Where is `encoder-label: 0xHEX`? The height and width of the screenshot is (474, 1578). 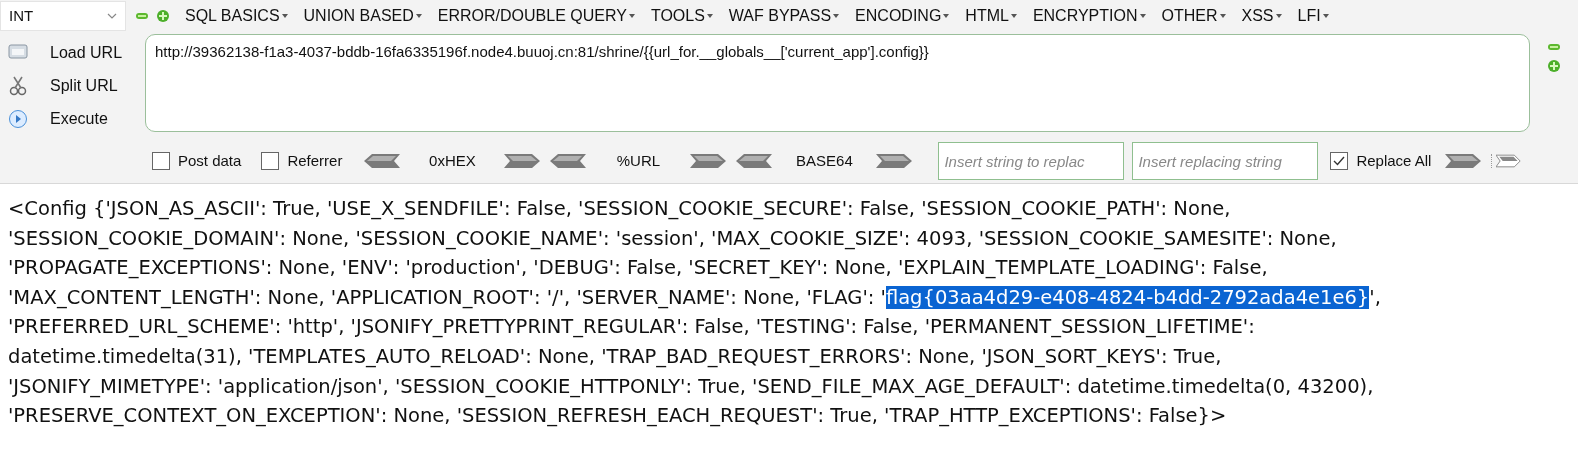
encoder-label: 0xHEX is located at coordinates (452, 160).